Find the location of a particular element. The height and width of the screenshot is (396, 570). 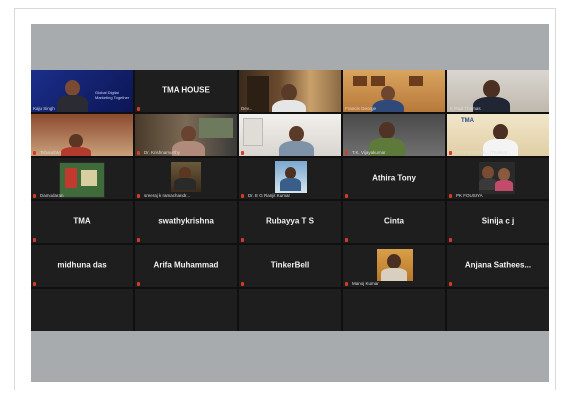

participant-tile: TMA is located at coordinates (82, 222).